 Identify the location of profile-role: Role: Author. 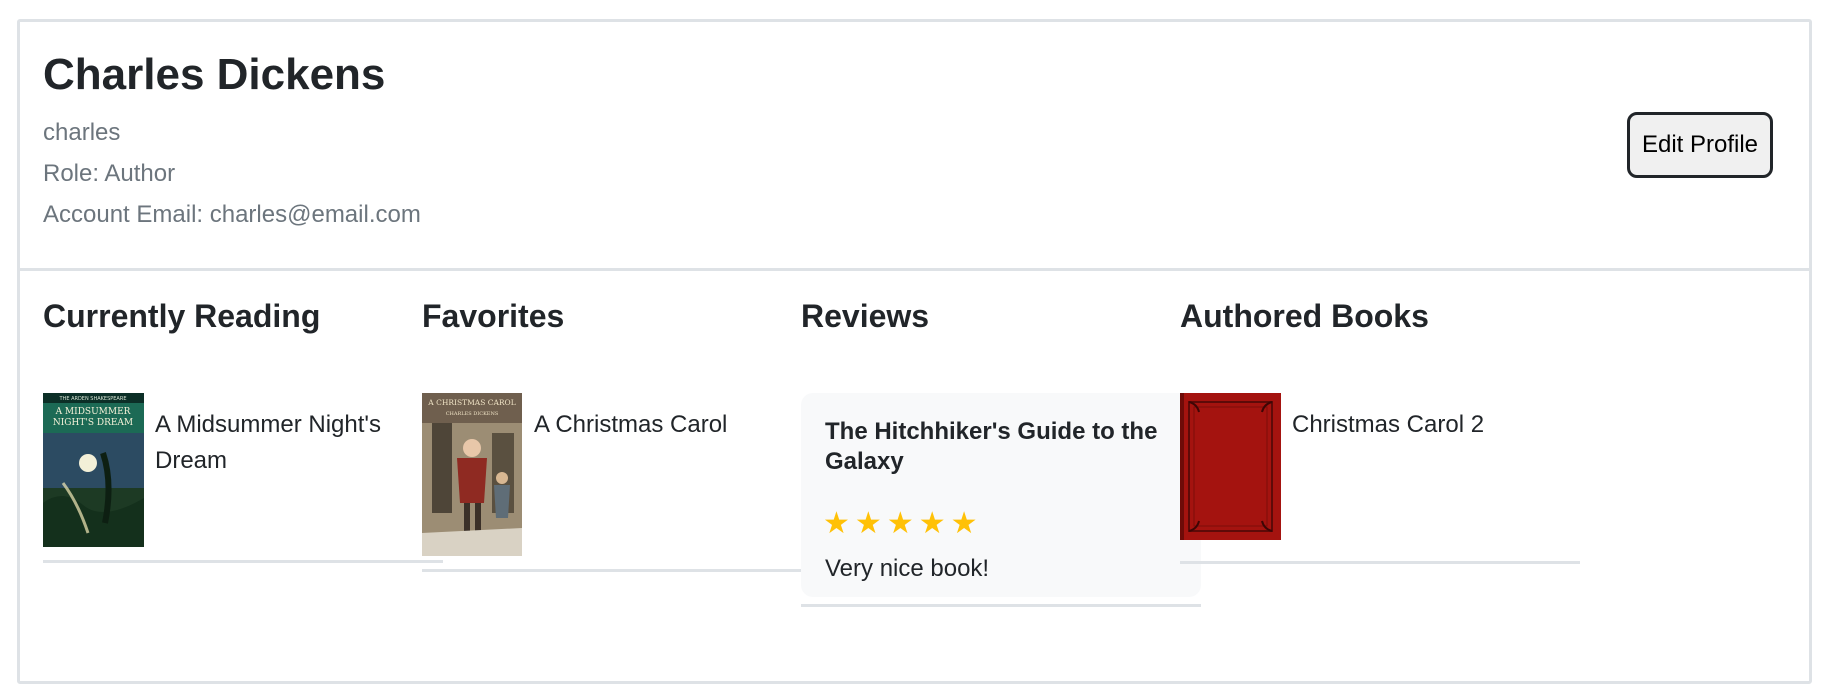
(109, 173).